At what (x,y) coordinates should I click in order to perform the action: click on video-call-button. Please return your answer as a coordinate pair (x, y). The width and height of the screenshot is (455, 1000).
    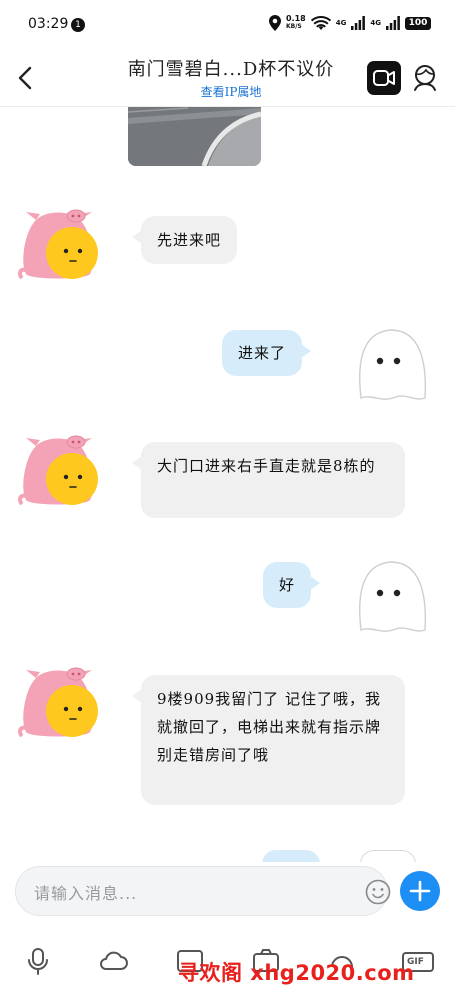
    Looking at the image, I should click on (384, 78).